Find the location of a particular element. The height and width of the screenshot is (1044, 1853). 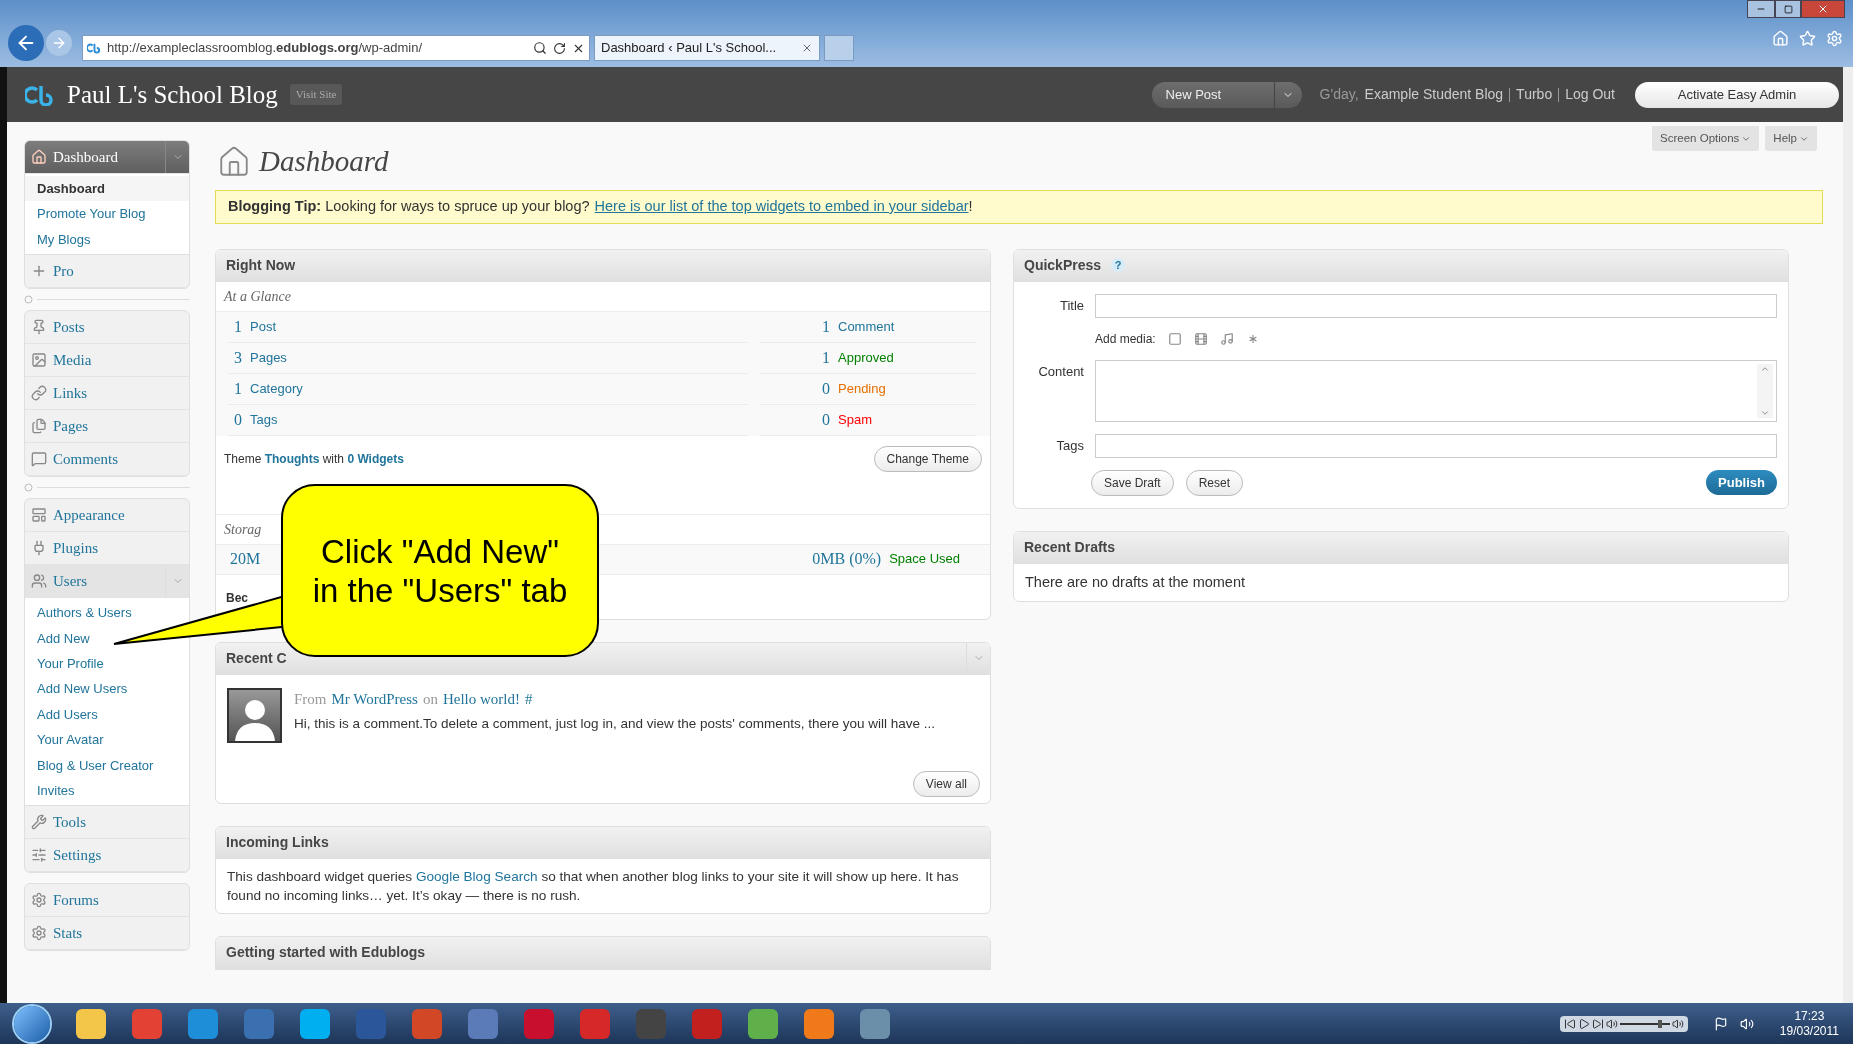

post-title-link: Hello world! is located at coordinates (481, 698).